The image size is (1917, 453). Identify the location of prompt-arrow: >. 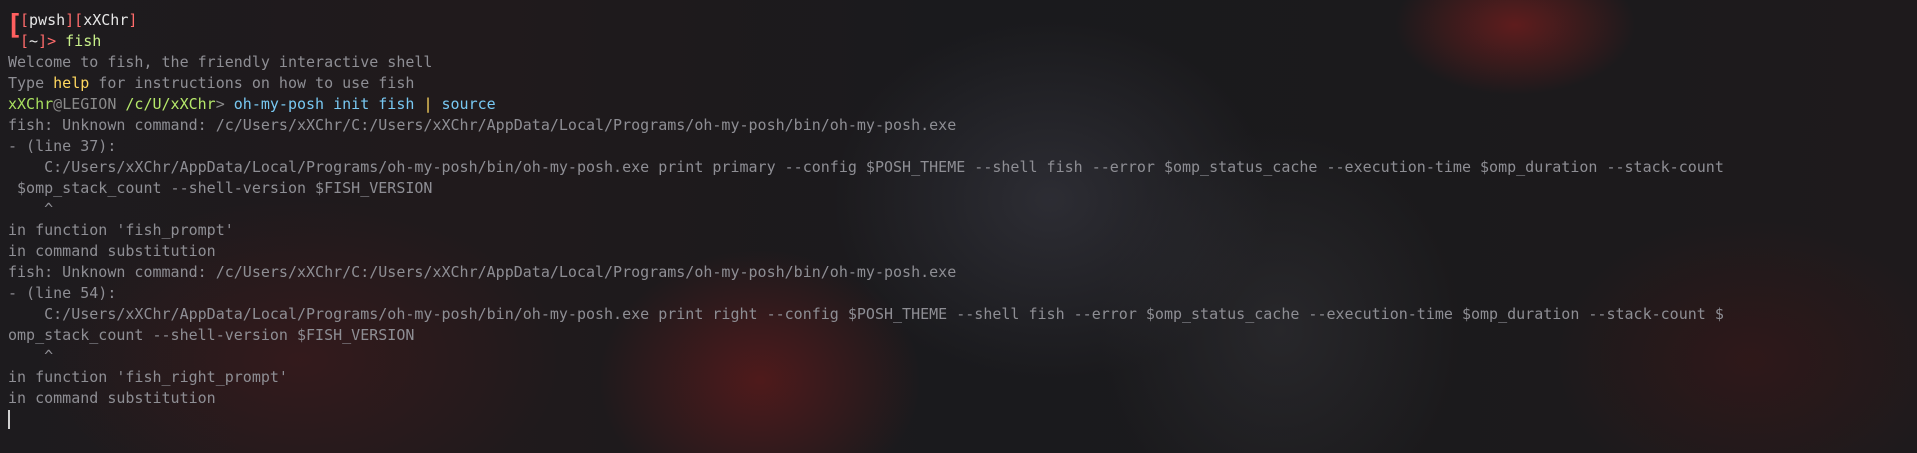
(52, 41).